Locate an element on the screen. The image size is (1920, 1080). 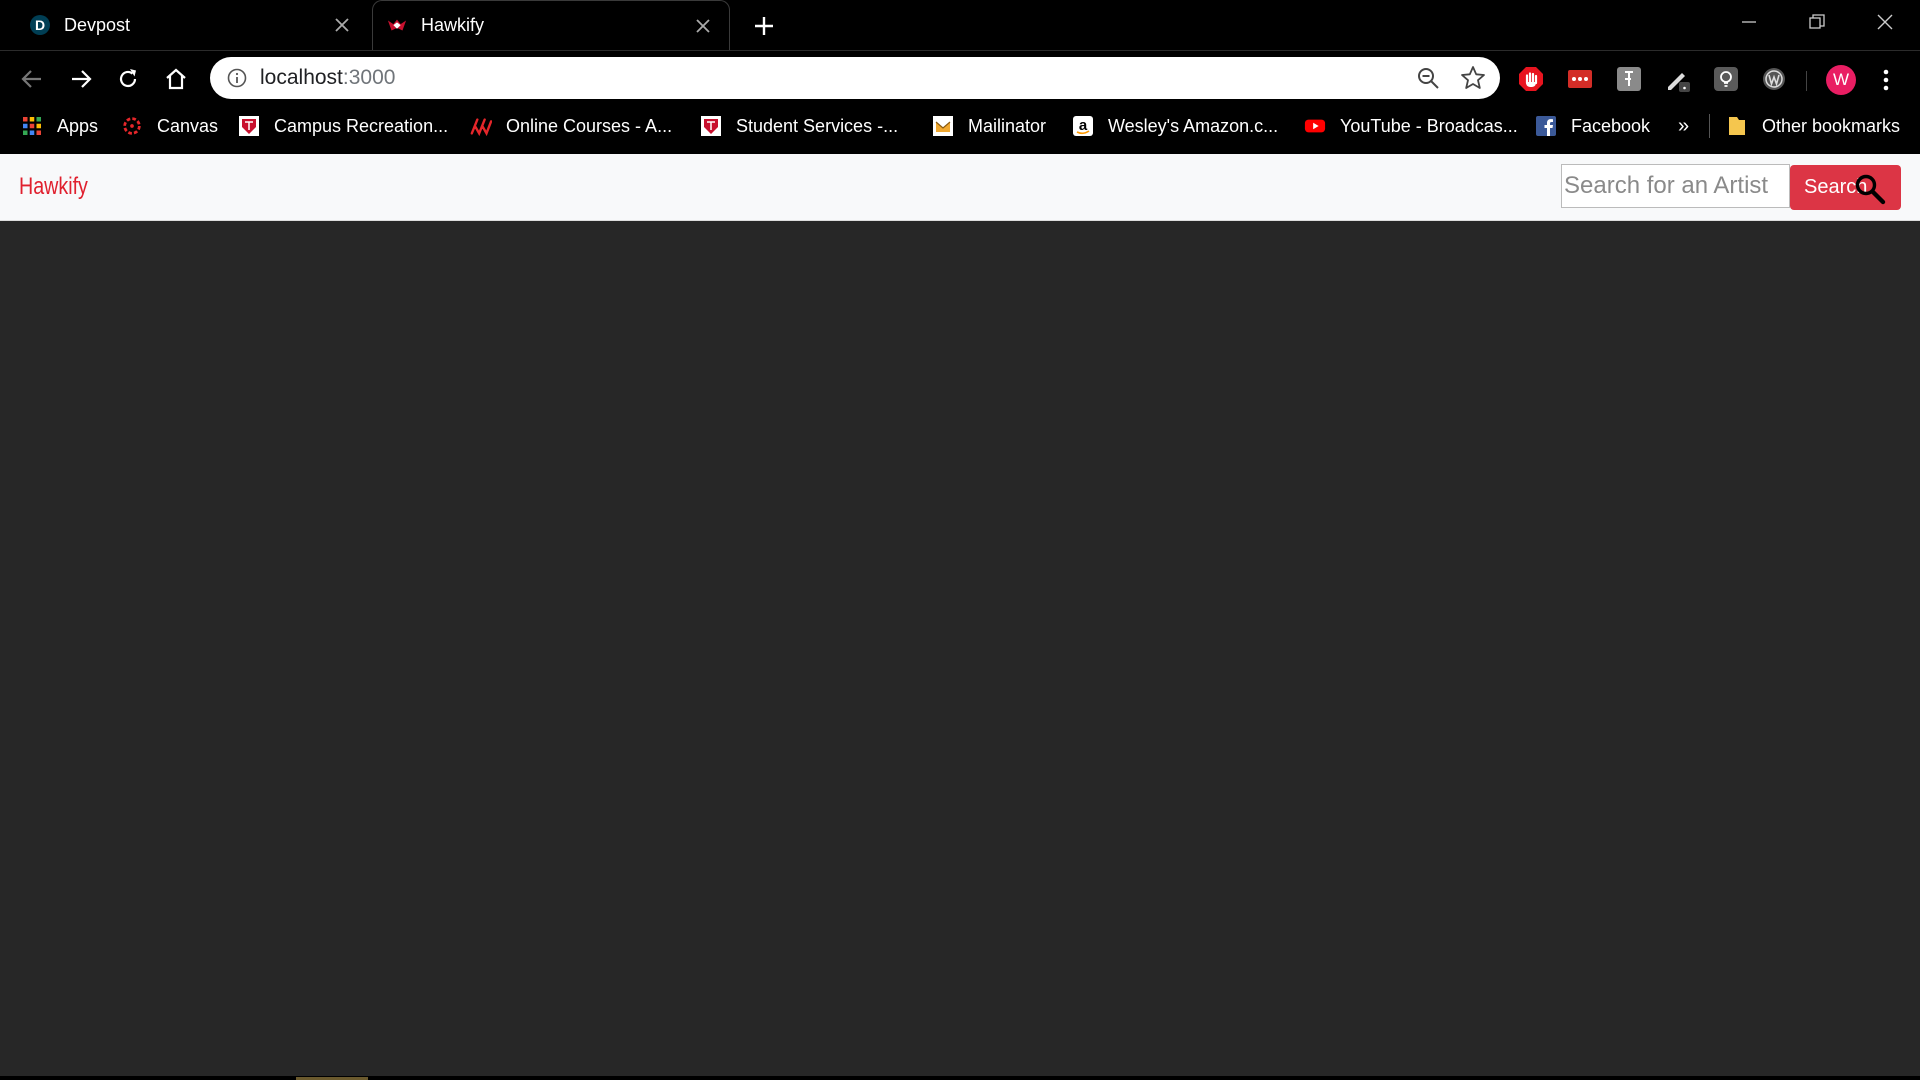
amazon-icon: a is located at coordinates (1083, 126).